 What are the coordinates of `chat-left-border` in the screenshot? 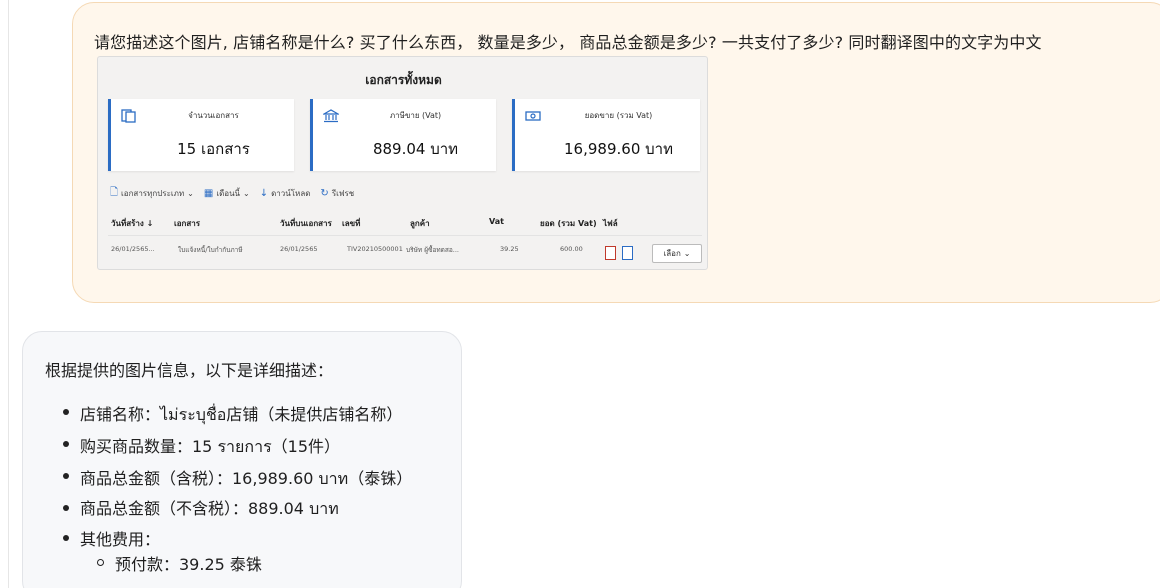 It's located at (8, 294).